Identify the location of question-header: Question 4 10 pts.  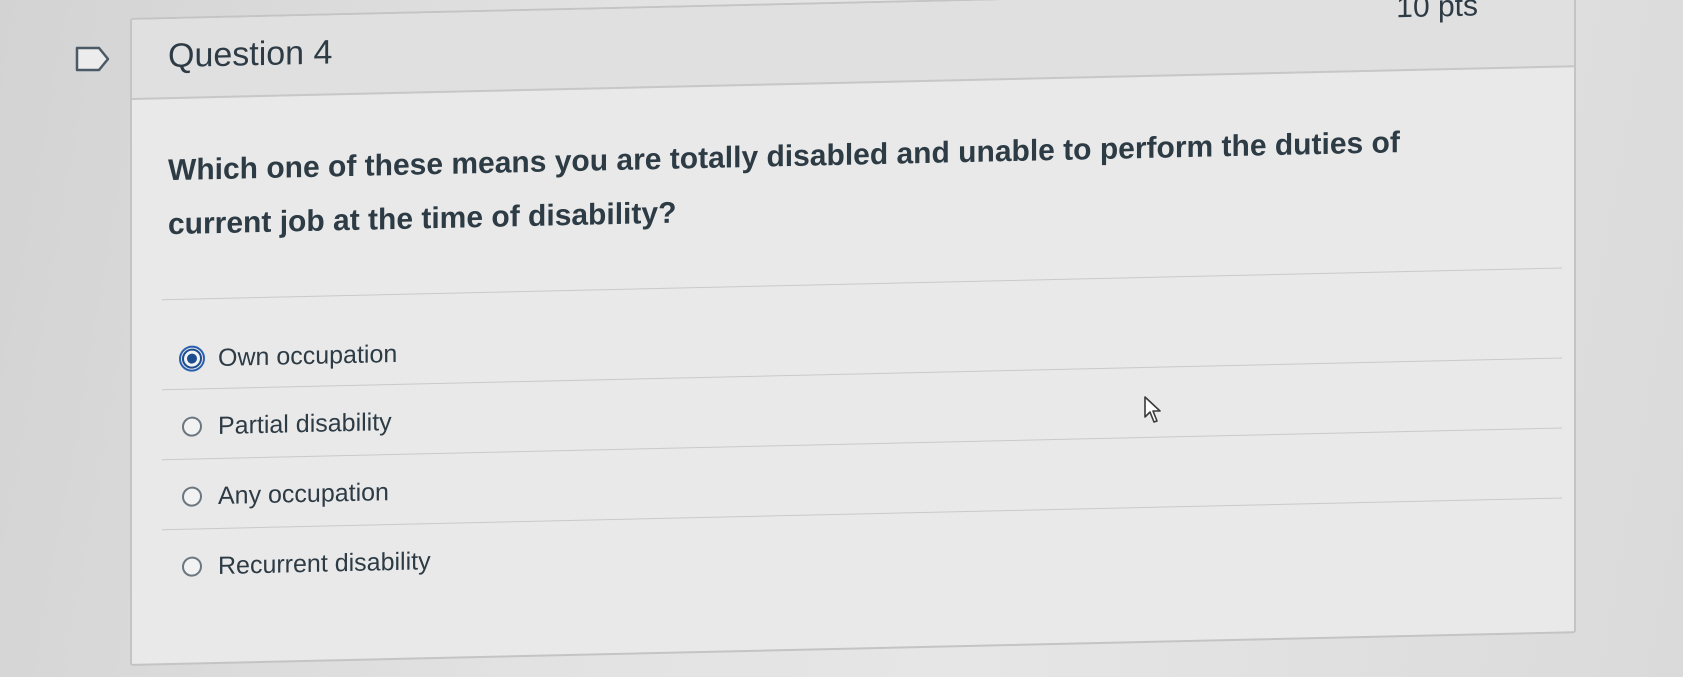
(853, 50).